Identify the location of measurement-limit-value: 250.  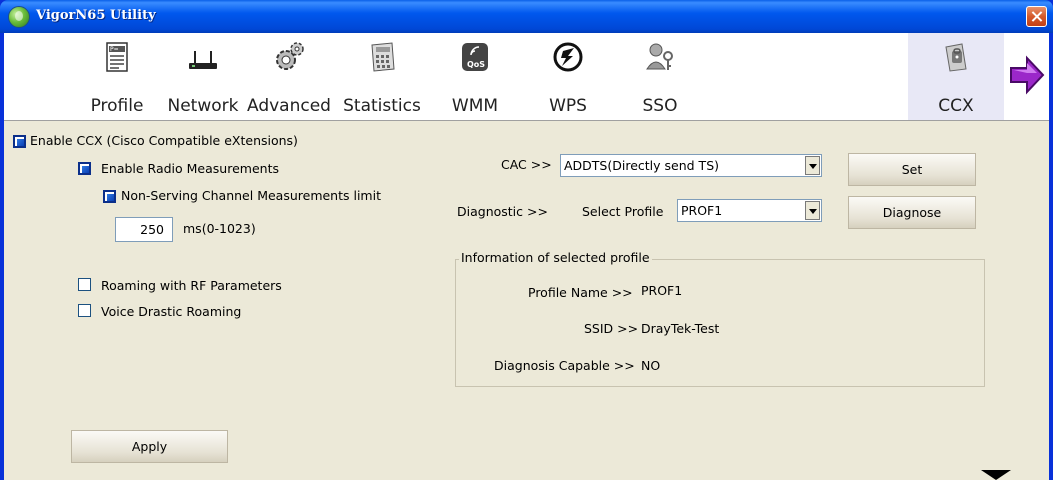
(152, 229).